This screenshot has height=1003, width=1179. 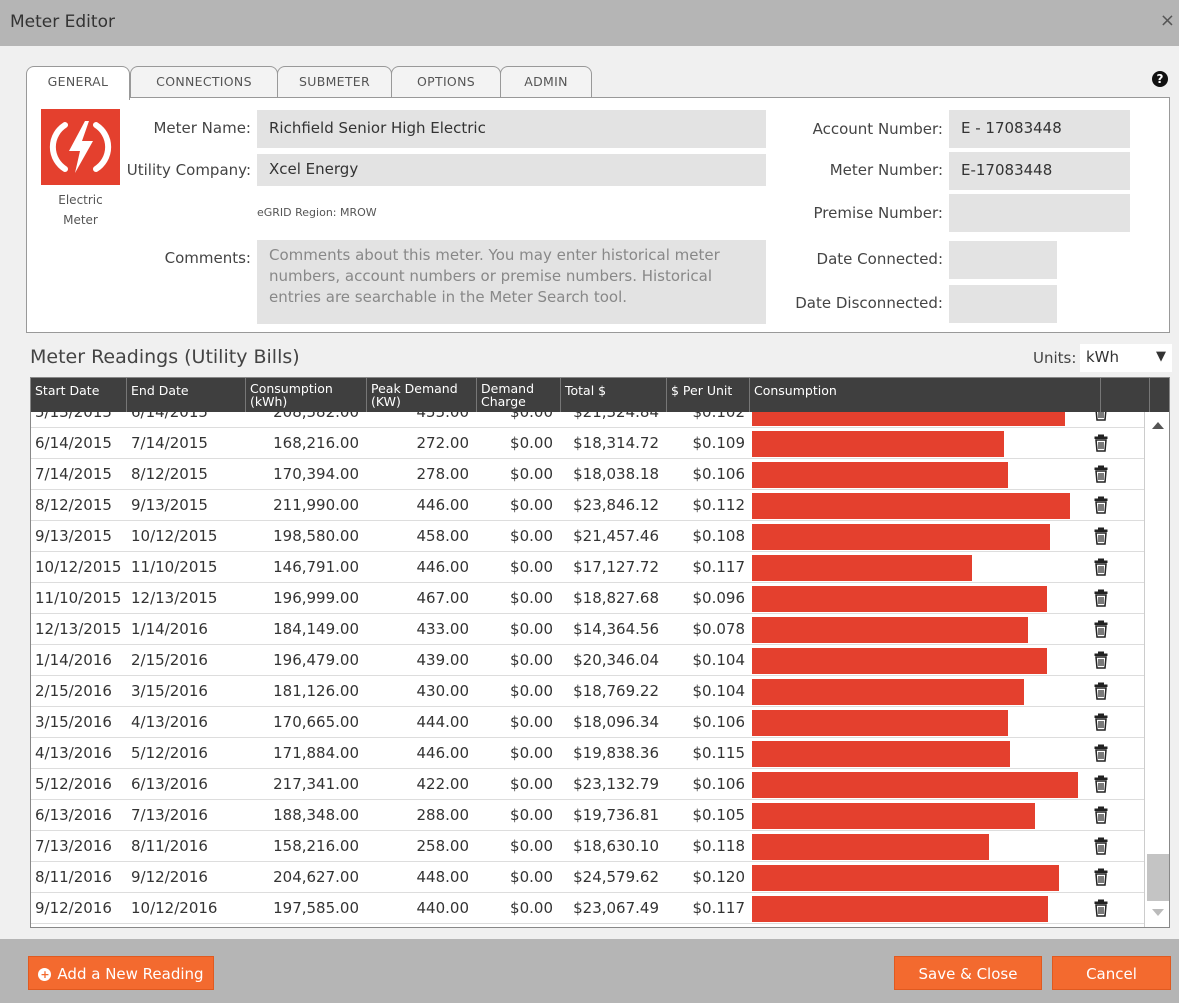 What do you see at coordinates (719, 598) in the screenshot?
I see `cell-per-unit: $0.096` at bounding box center [719, 598].